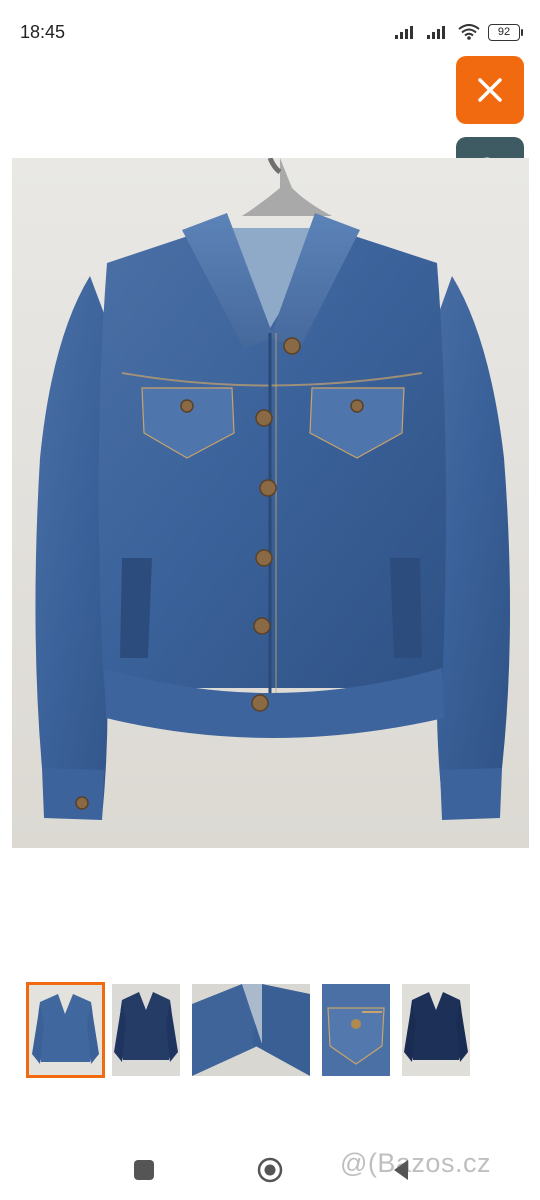 The width and height of the screenshot is (540, 1200). What do you see at coordinates (401, 1170) in the screenshot?
I see `back-icon` at bounding box center [401, 1170].